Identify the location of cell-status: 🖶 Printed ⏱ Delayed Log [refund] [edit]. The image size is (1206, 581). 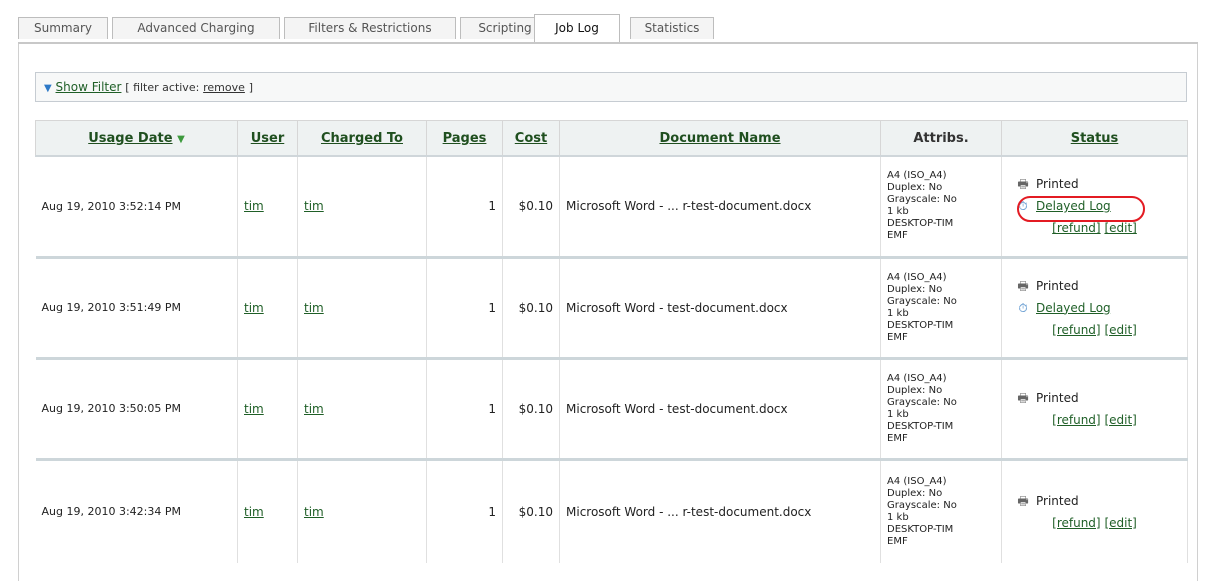
(1094, 207).